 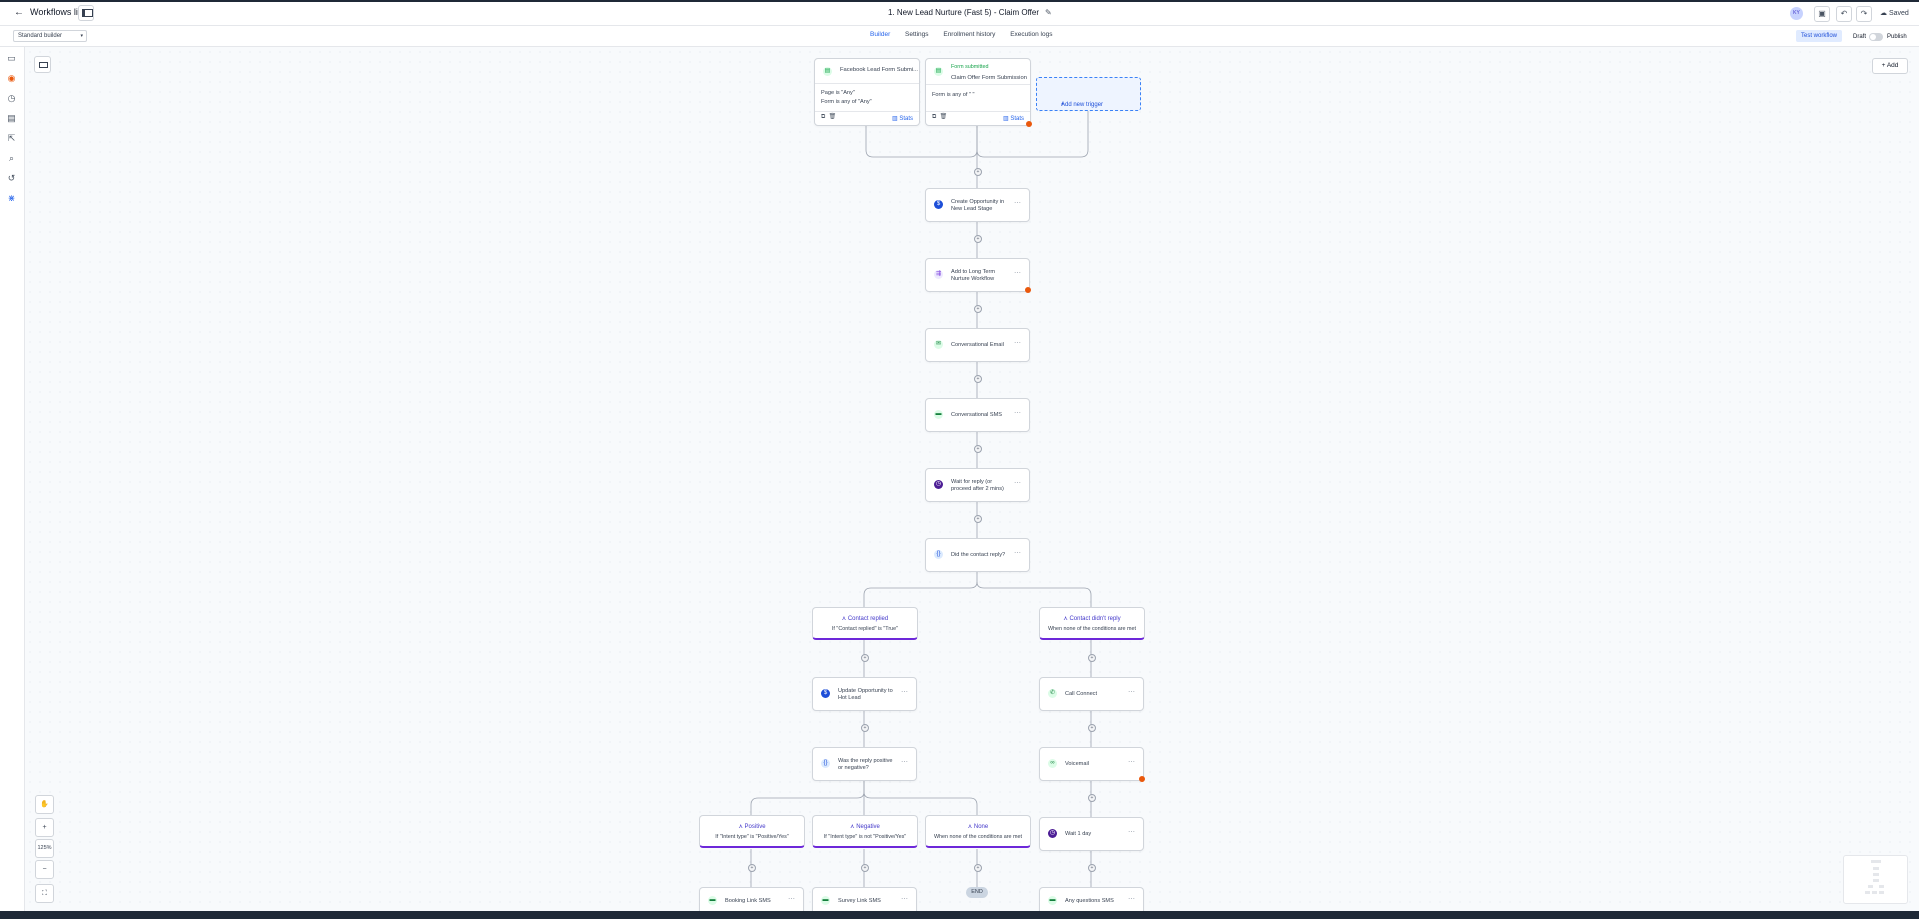 I want to click on add-new-trigger-button: + Add new trigger, so click(x=1088, y=94).